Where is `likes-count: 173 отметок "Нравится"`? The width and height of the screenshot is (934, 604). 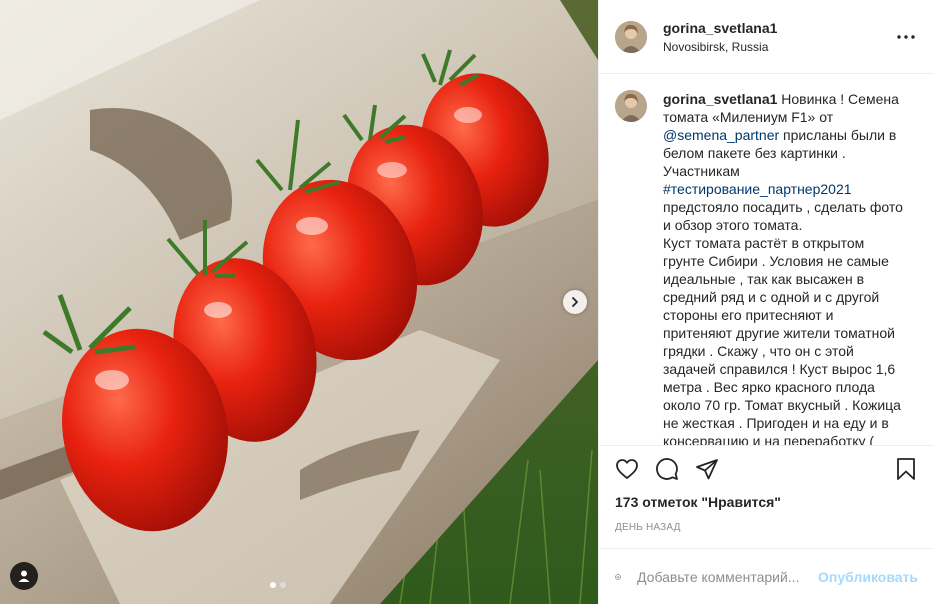 likes-count: 173 отметок "Нравится" is located at coordinates (766, 502).